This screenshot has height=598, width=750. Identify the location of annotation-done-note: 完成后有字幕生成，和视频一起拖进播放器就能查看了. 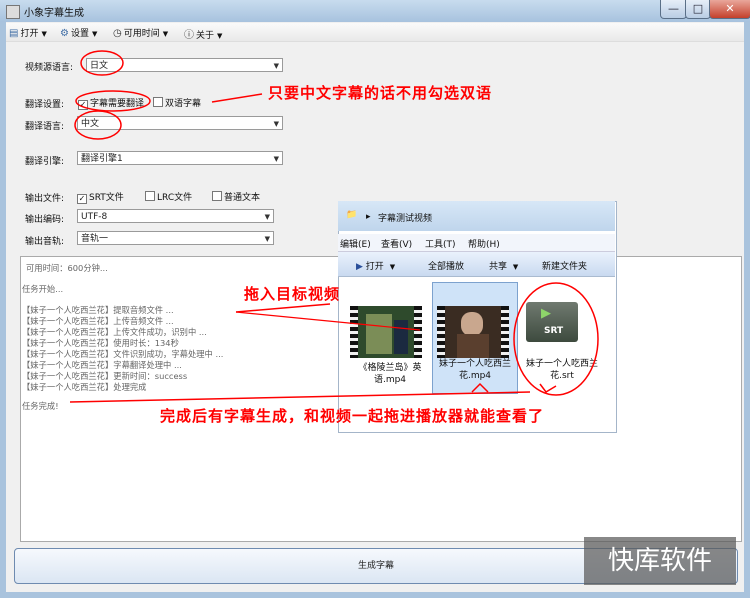
(352, 416).